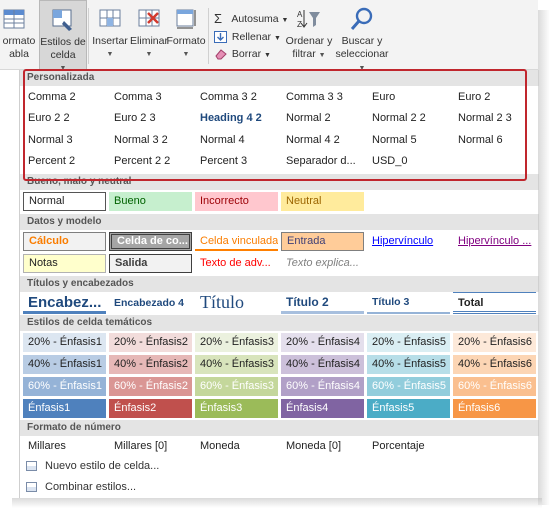 The image size is (560, 509). What do you see at coordinates (64, 408) in the screenshot?
I see `style-enfasis1: Énfasis1` at bounding box center [64, 408].